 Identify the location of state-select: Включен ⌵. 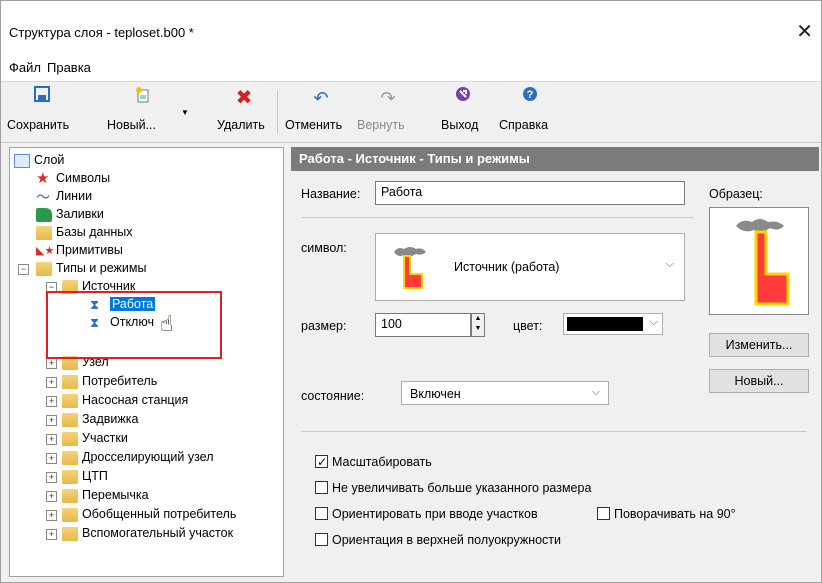
(505, 393).